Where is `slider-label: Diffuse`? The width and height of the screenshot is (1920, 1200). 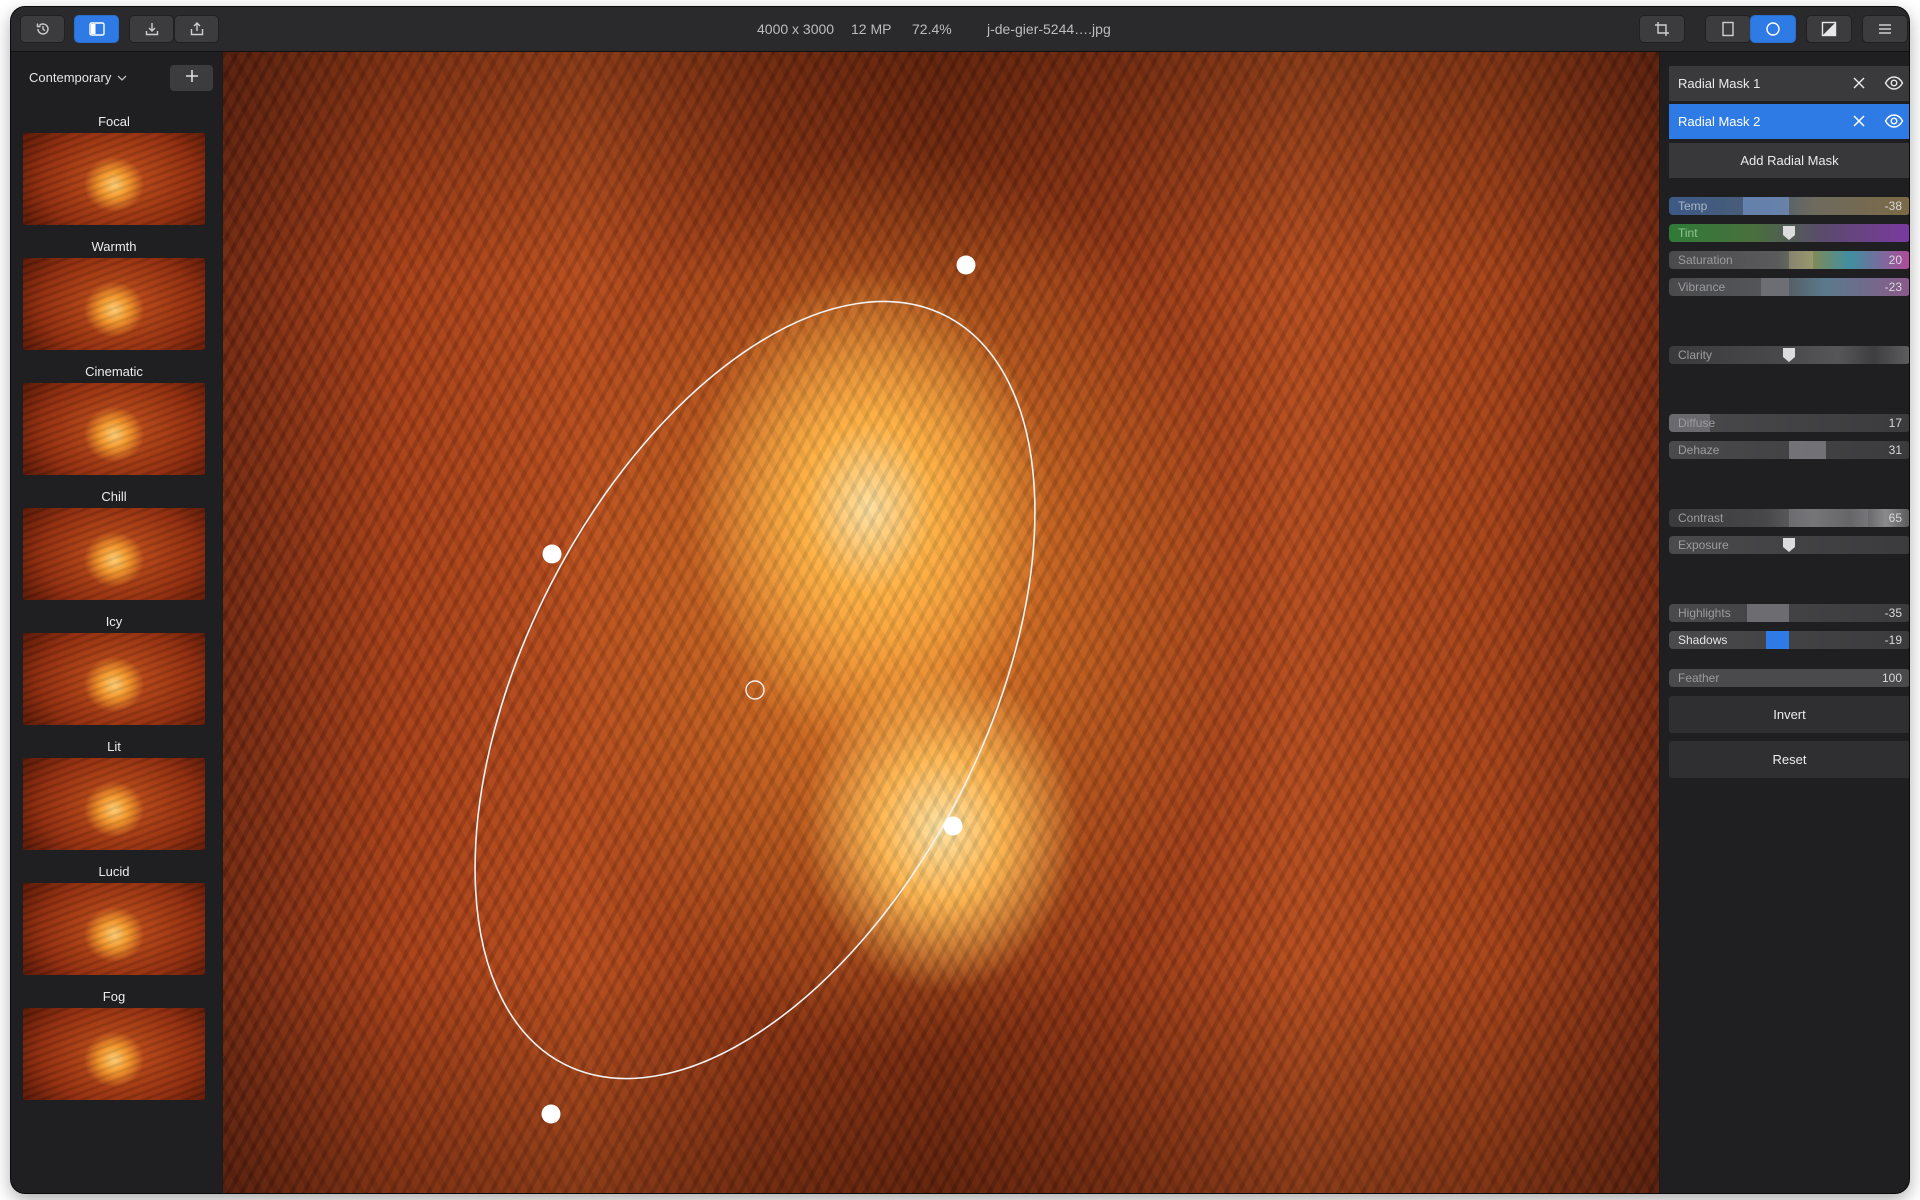
slider-label: Diffuse is located at coordinates (1697, 423).